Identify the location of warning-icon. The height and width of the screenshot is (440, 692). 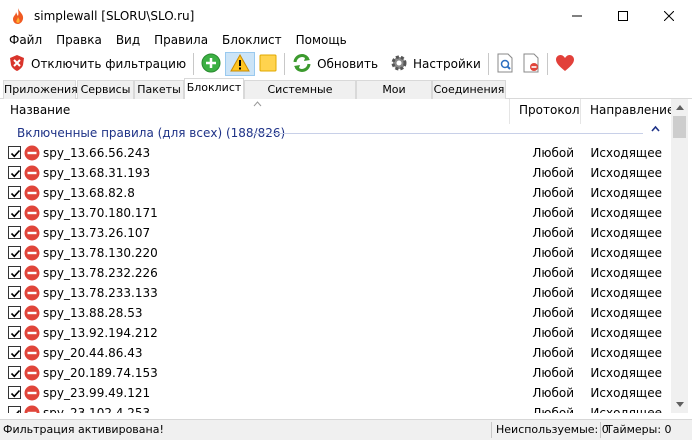
(240, 64).